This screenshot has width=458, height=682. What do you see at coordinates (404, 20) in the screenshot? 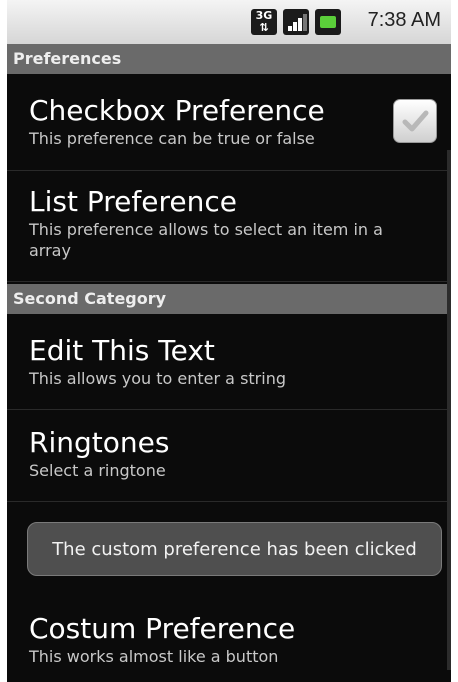
I see `clock: 7:38 AM` at bounding box center [404, 20].